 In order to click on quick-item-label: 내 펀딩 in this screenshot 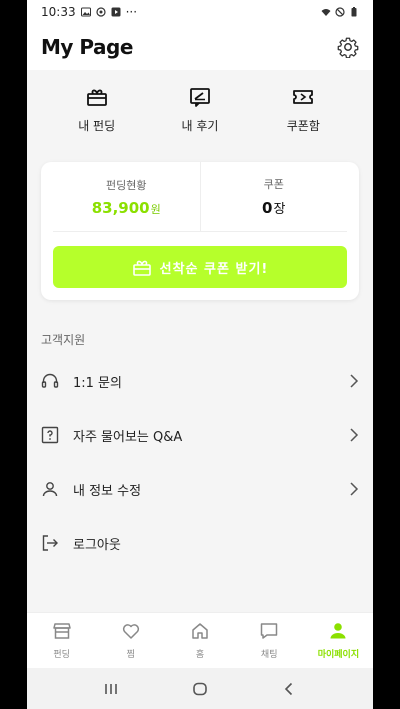, I will do `click(97, 125)`.